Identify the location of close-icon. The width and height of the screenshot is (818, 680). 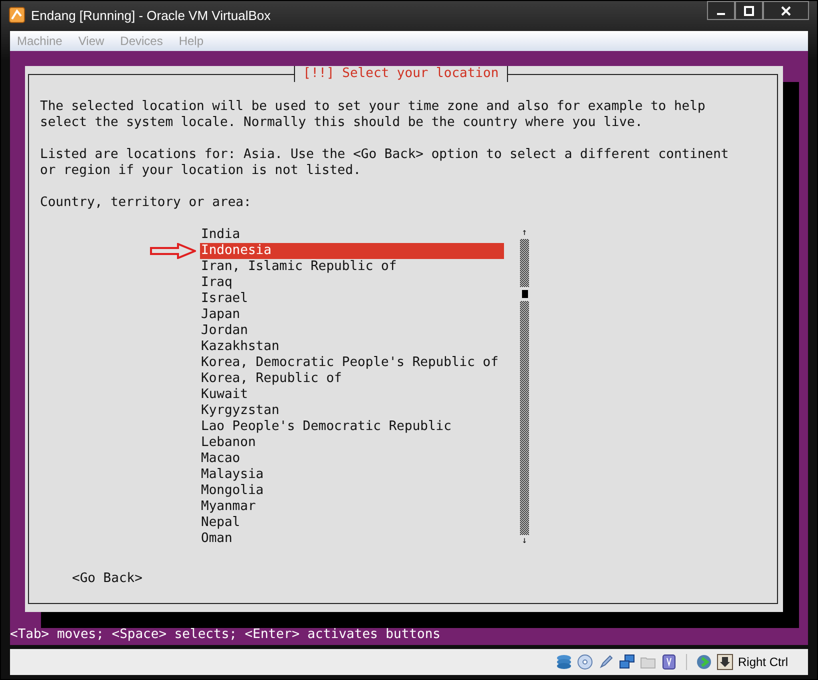
(786, 11).